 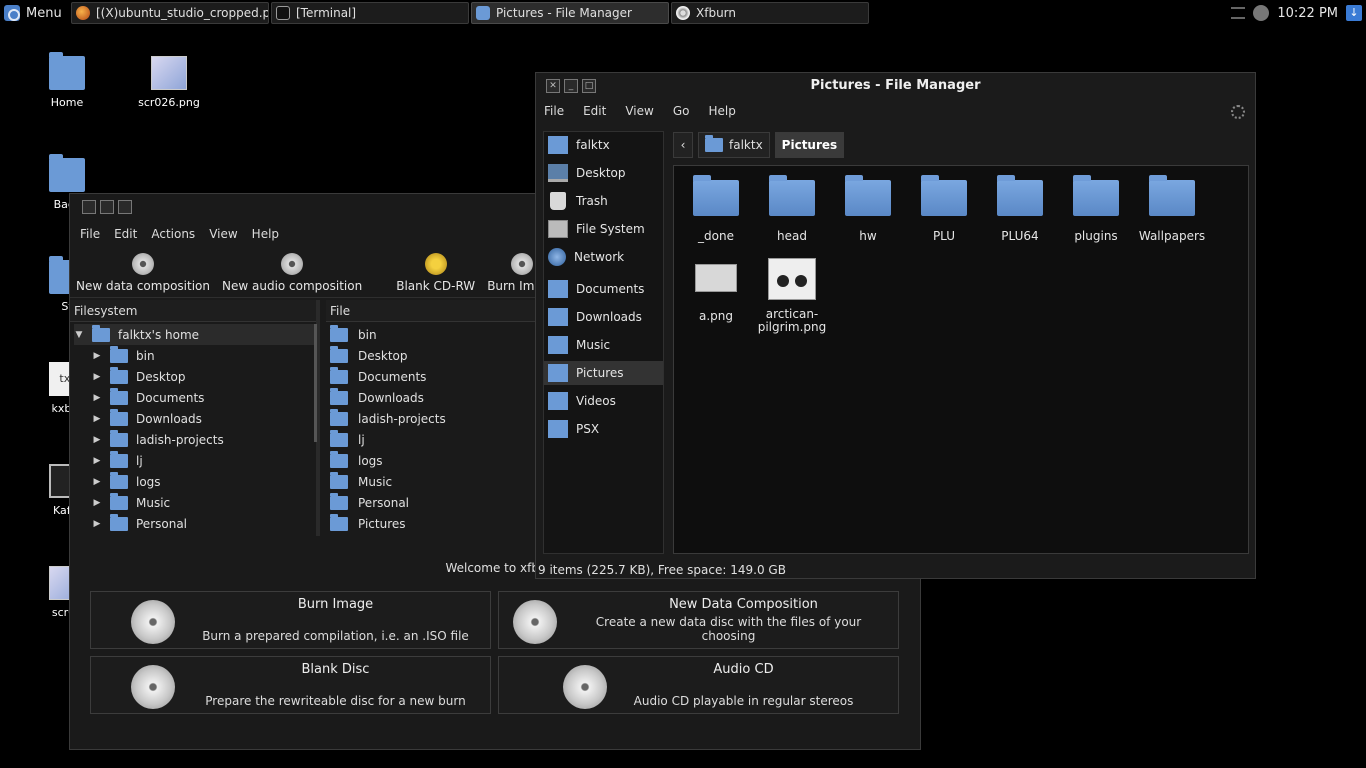 I want to click on sidebar-item-filesystem: File System, so click(x=603, y=229).